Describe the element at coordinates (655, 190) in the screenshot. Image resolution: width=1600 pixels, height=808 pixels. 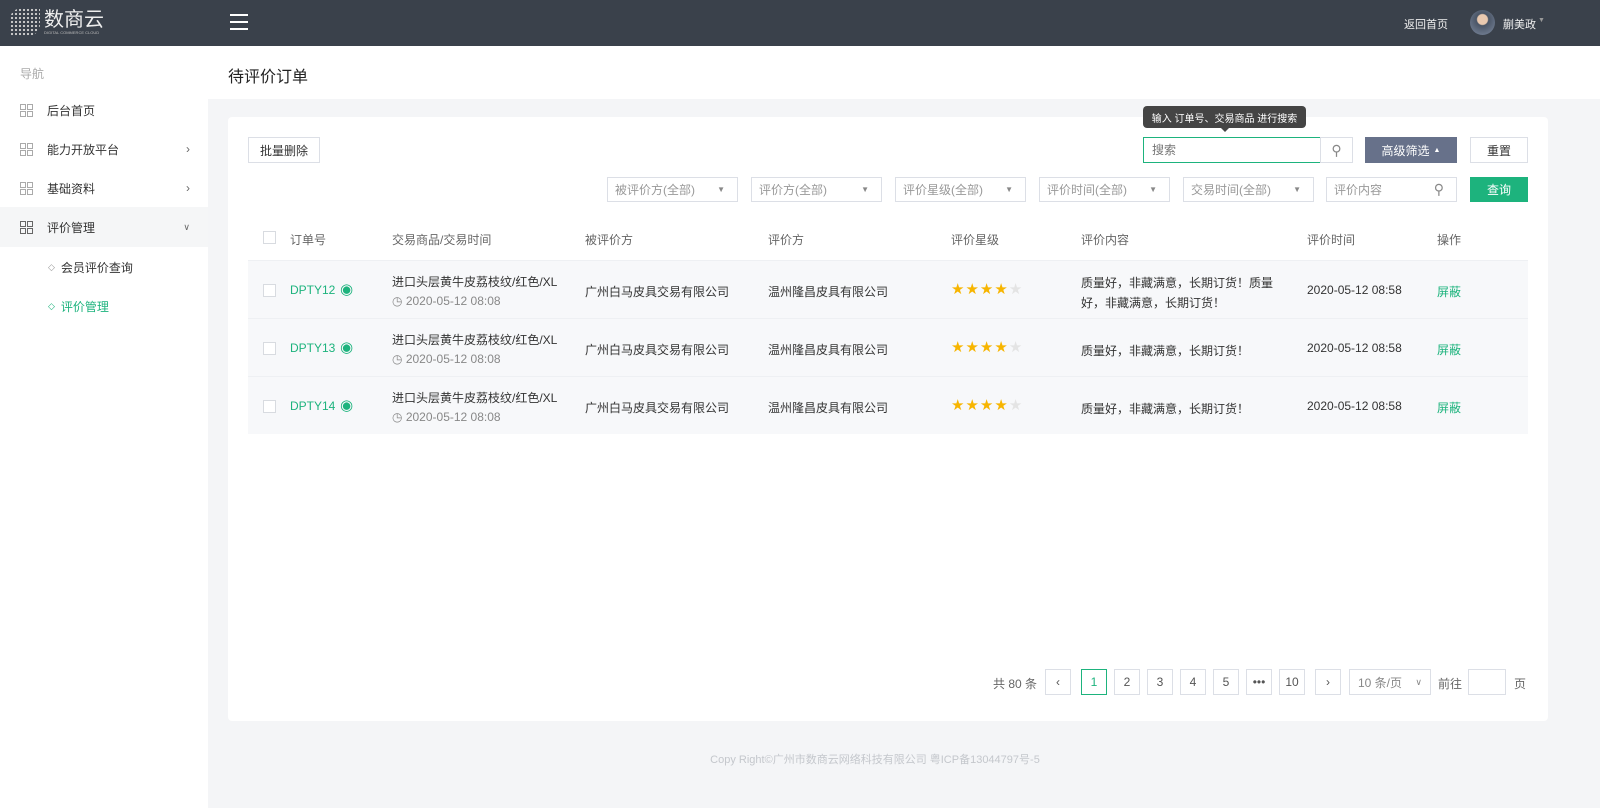
I see `select-value: 被评价方(全部)` at that location.